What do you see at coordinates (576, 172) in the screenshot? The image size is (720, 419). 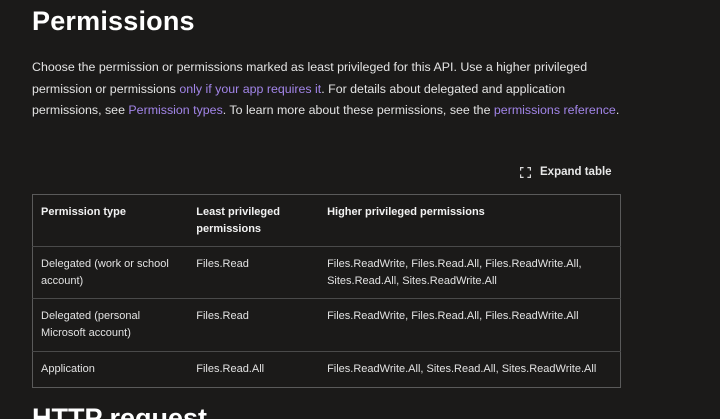 I see `expand-table-label: Expand table` at bounding box center [576, 172].